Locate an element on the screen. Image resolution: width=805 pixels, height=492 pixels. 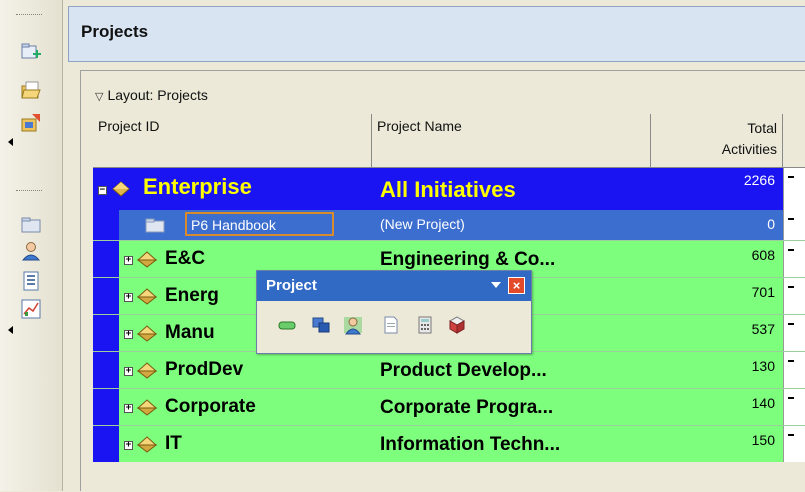
table-row: + IT Information Techn... 150 is located at coordinates (449, 443).